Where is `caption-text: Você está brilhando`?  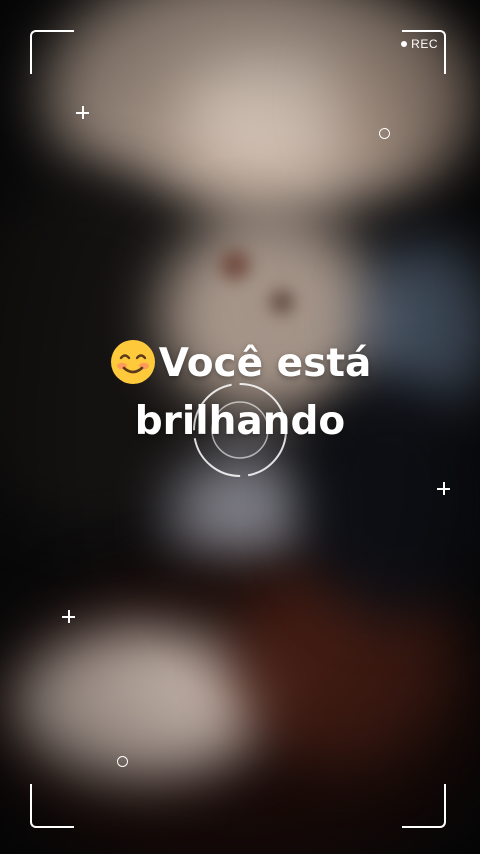 caption-text: Você está brilhando is located at coordinates (240, 393).